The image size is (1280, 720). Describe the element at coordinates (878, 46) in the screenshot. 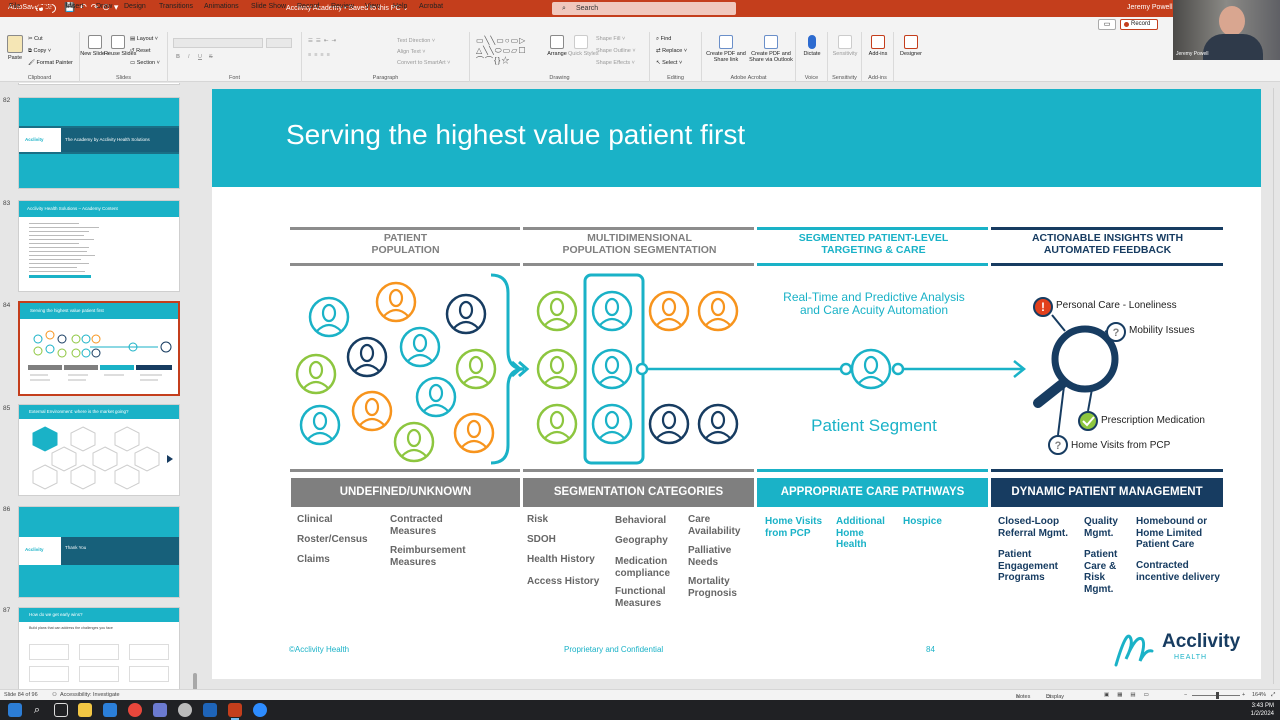

I see `addins-button: Add-ins` at that location.